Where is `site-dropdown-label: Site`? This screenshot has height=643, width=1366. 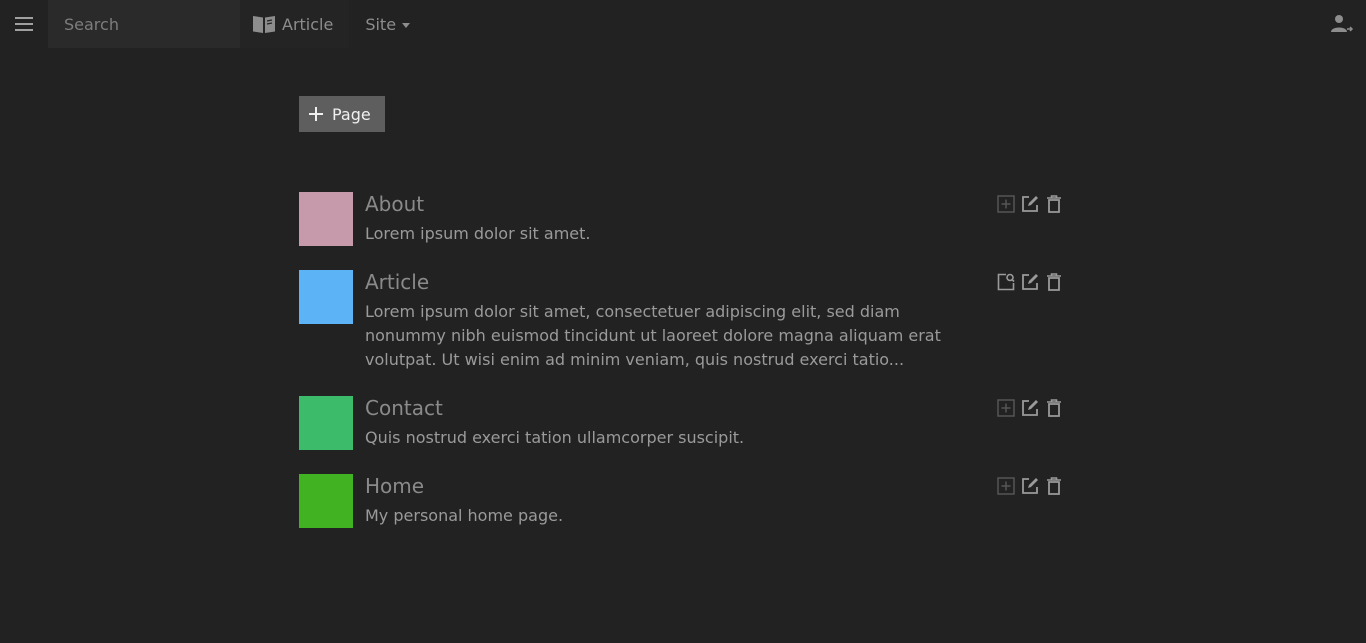 site-dropdown-label: Site is located at coordinates (381, 24).